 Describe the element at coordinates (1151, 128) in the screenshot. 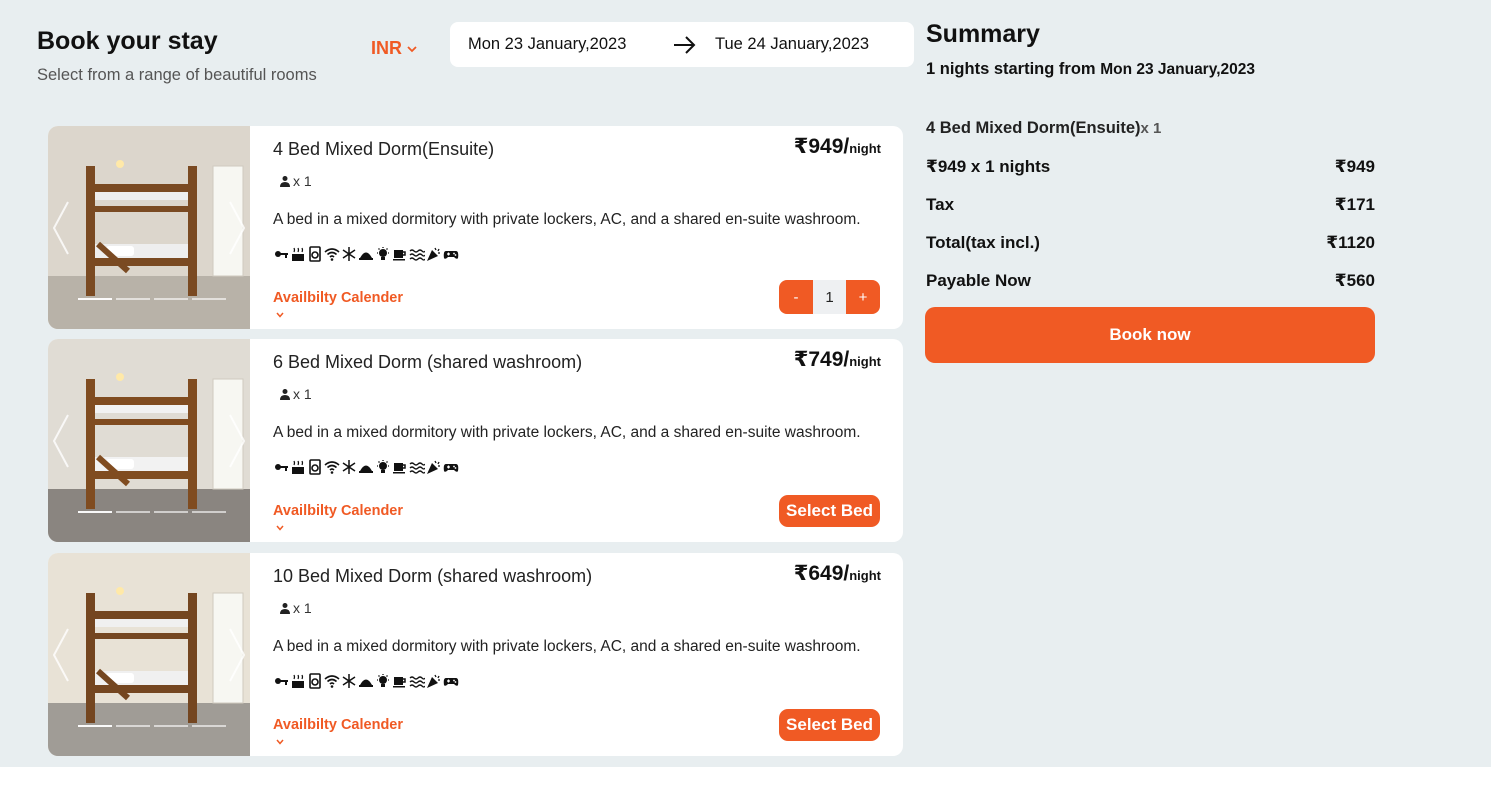

I see `summary-room-qty: x 1` at that location.